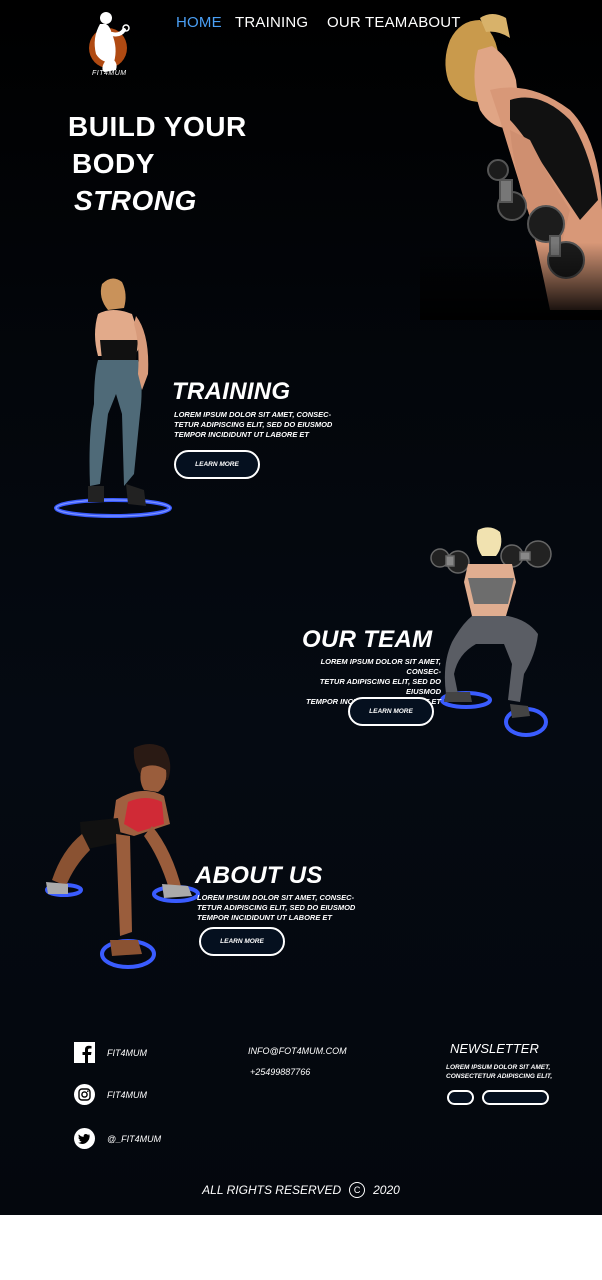 The height and width of the screenshot is (1280, 602). I want to click on training-body-line-1: LOREM IPSUM DOLOR SIT AMET, CONSEC-, so click(253, 414).